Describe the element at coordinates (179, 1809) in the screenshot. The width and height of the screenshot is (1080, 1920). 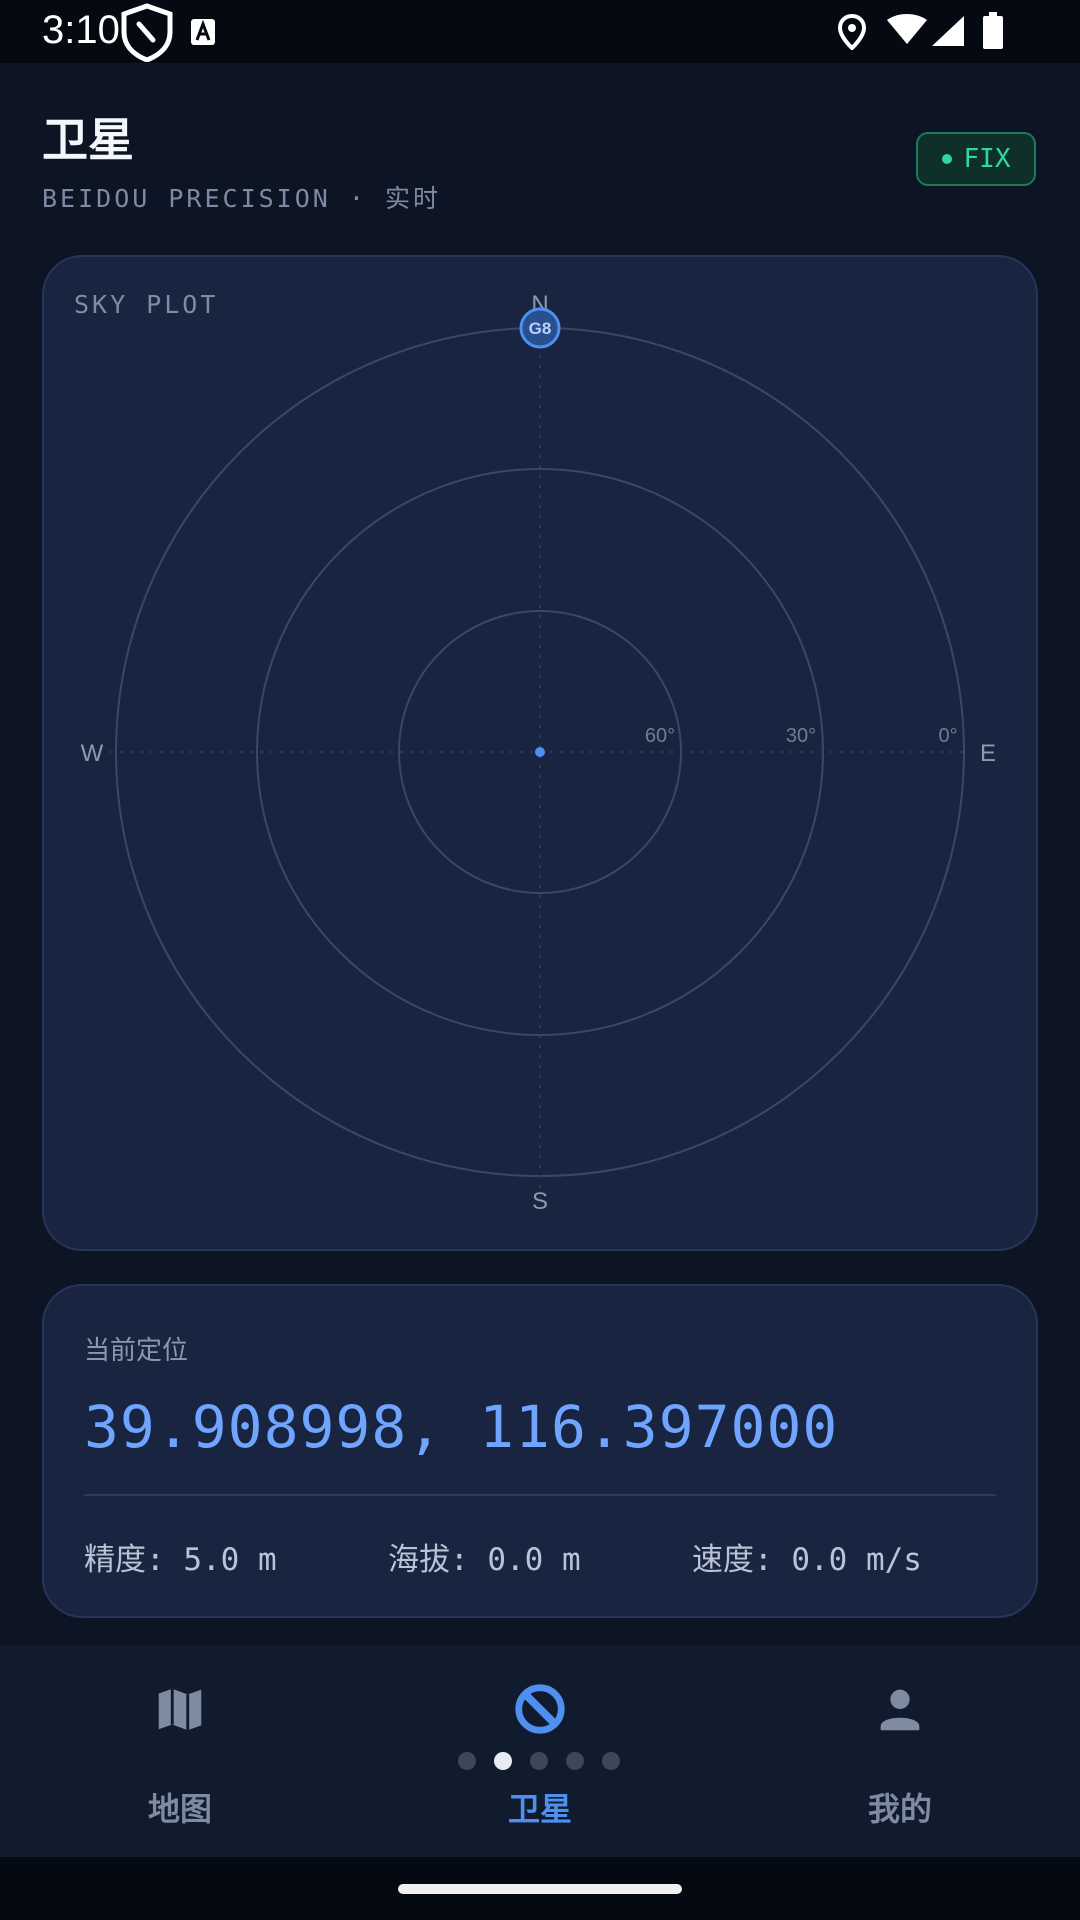
I see `nav-label-map: 地图` at that location.